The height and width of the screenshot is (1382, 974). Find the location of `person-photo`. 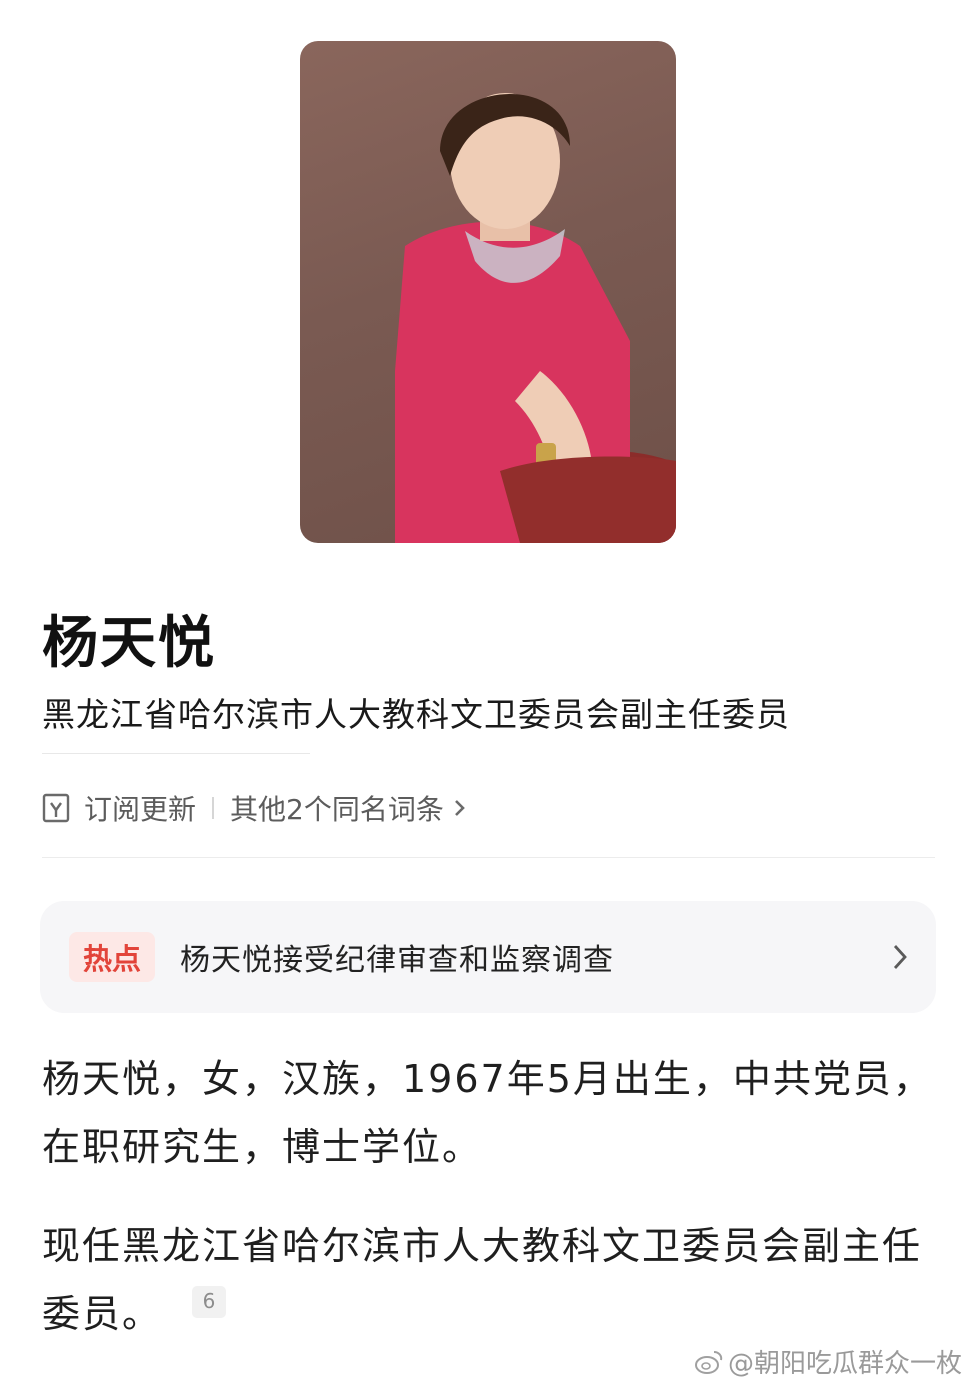

person-photo is located at coordinates (488, 292).